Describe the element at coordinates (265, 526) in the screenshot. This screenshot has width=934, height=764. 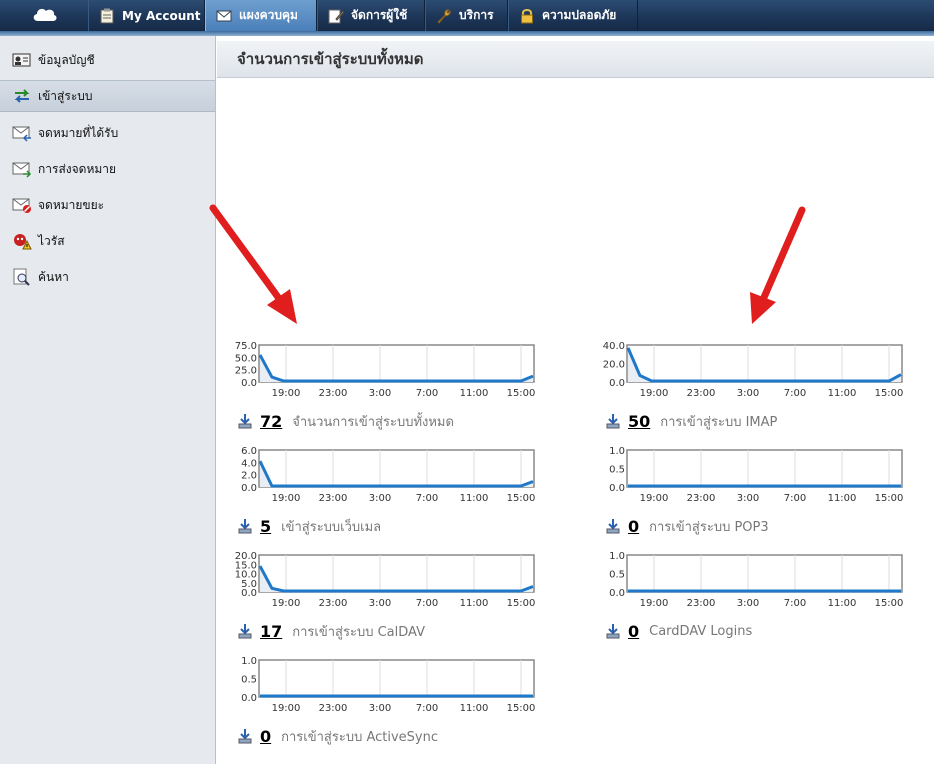
I see `stat-count-link: 5` at that location.